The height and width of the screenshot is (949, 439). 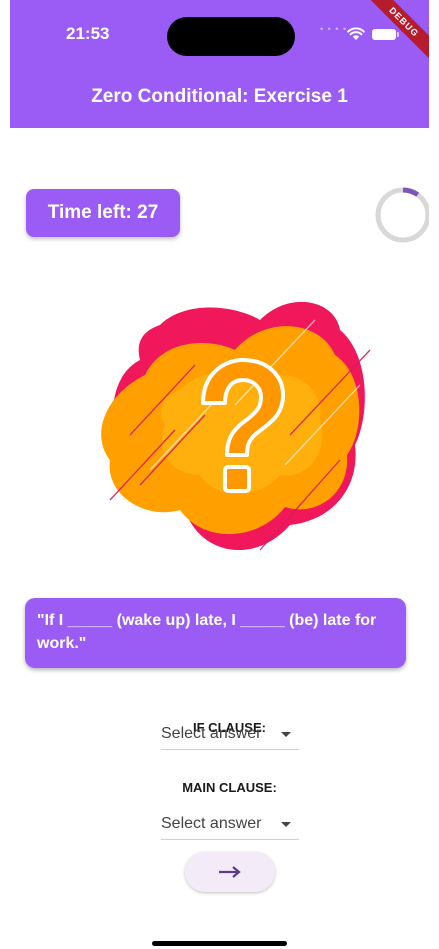 What do you see at coordinates (356, 33) in the screenshot?
I see `wifi-icon` at bounding box center [356, 33].